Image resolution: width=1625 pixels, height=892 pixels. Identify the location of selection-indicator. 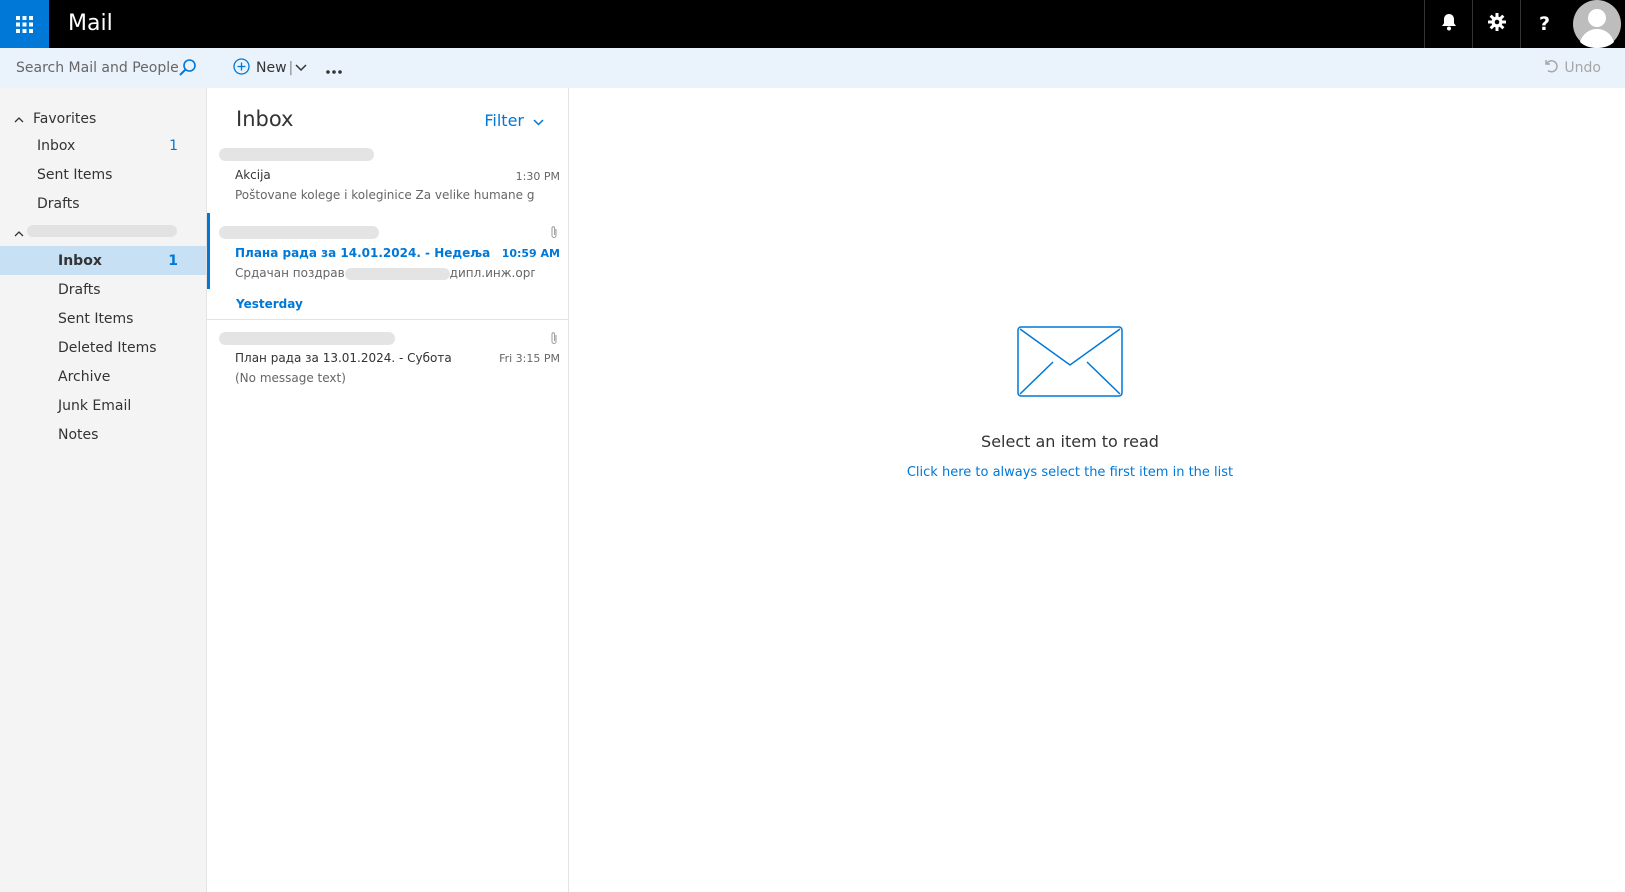
(208, 251).